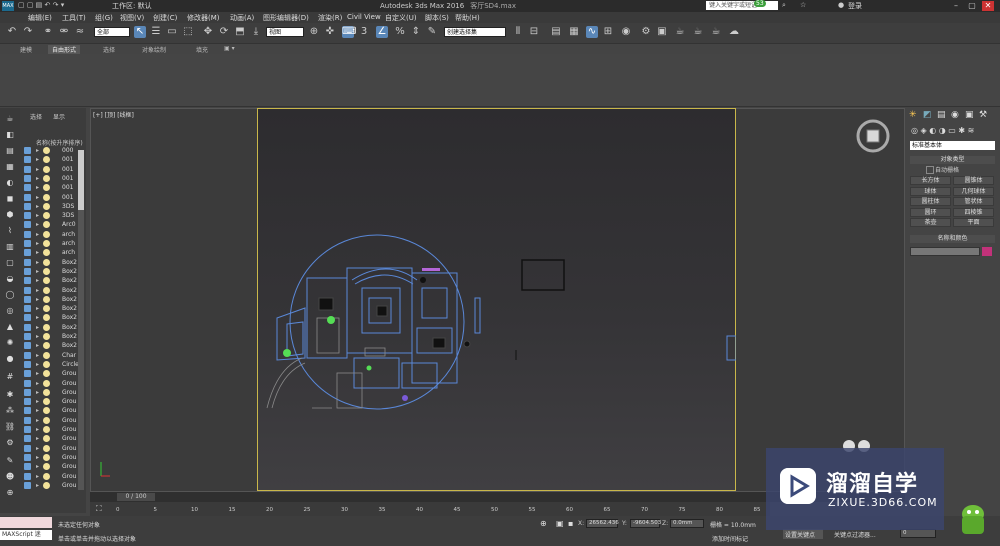  I want to click on star-icon: ☆, so click(803, 5).